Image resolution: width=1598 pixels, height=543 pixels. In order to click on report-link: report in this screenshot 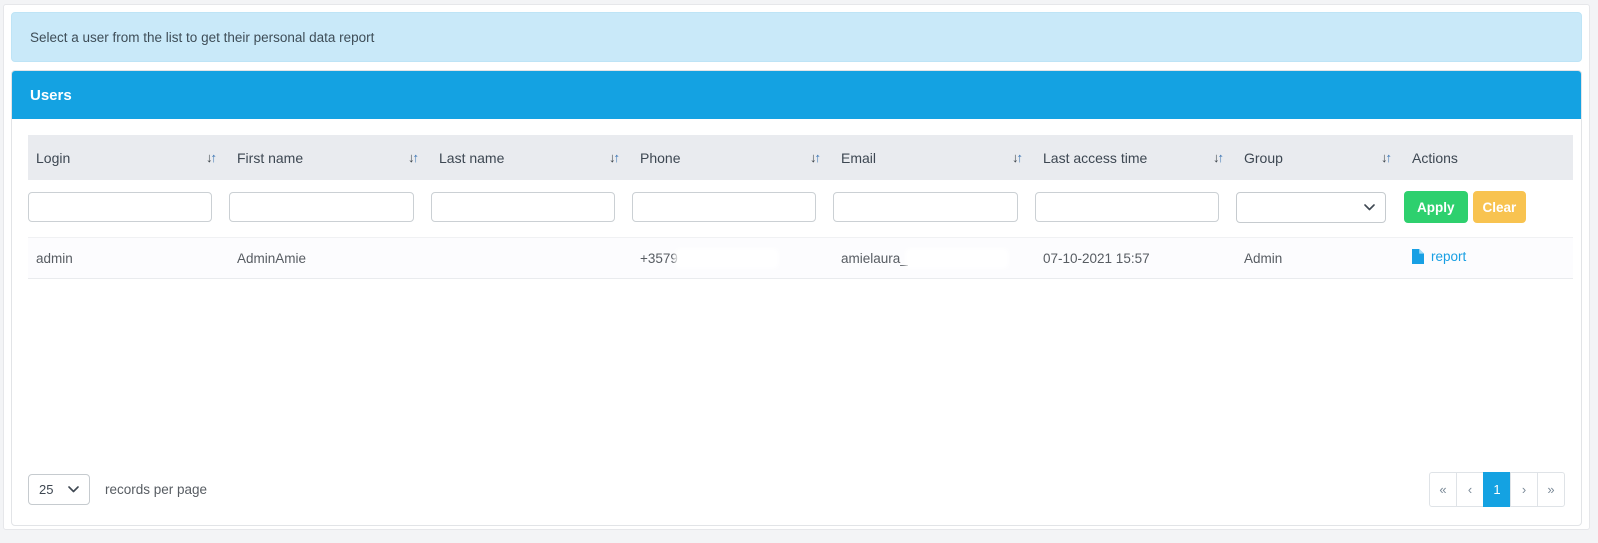, I will do `click(1439, 256)`.